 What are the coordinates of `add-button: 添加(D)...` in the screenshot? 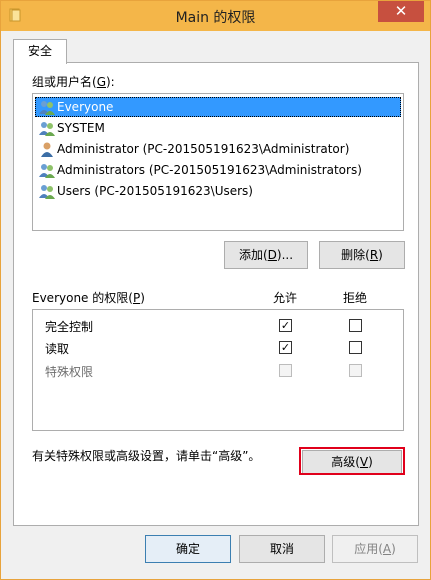 It's located at (266, 255).